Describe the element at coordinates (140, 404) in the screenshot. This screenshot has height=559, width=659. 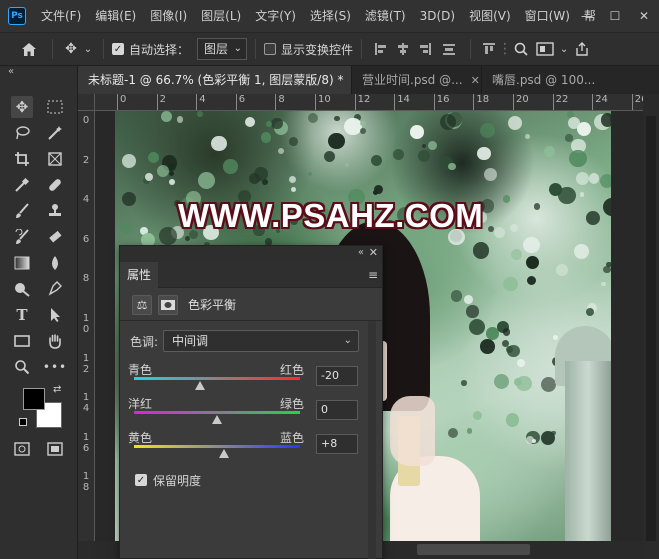
I see `magenta-label: 洋红` at that location.